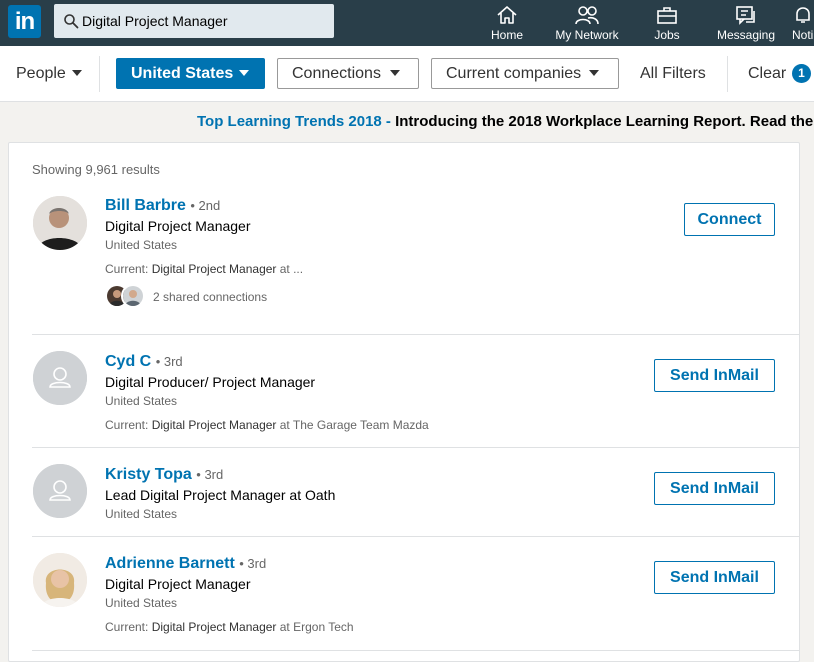 This screenshot has width=814, height=662. What do you see at coordinates (170, 563) in the screenshot?
I see `result-name-text: Adrienne Barnett` at bounding box center [170, 563].